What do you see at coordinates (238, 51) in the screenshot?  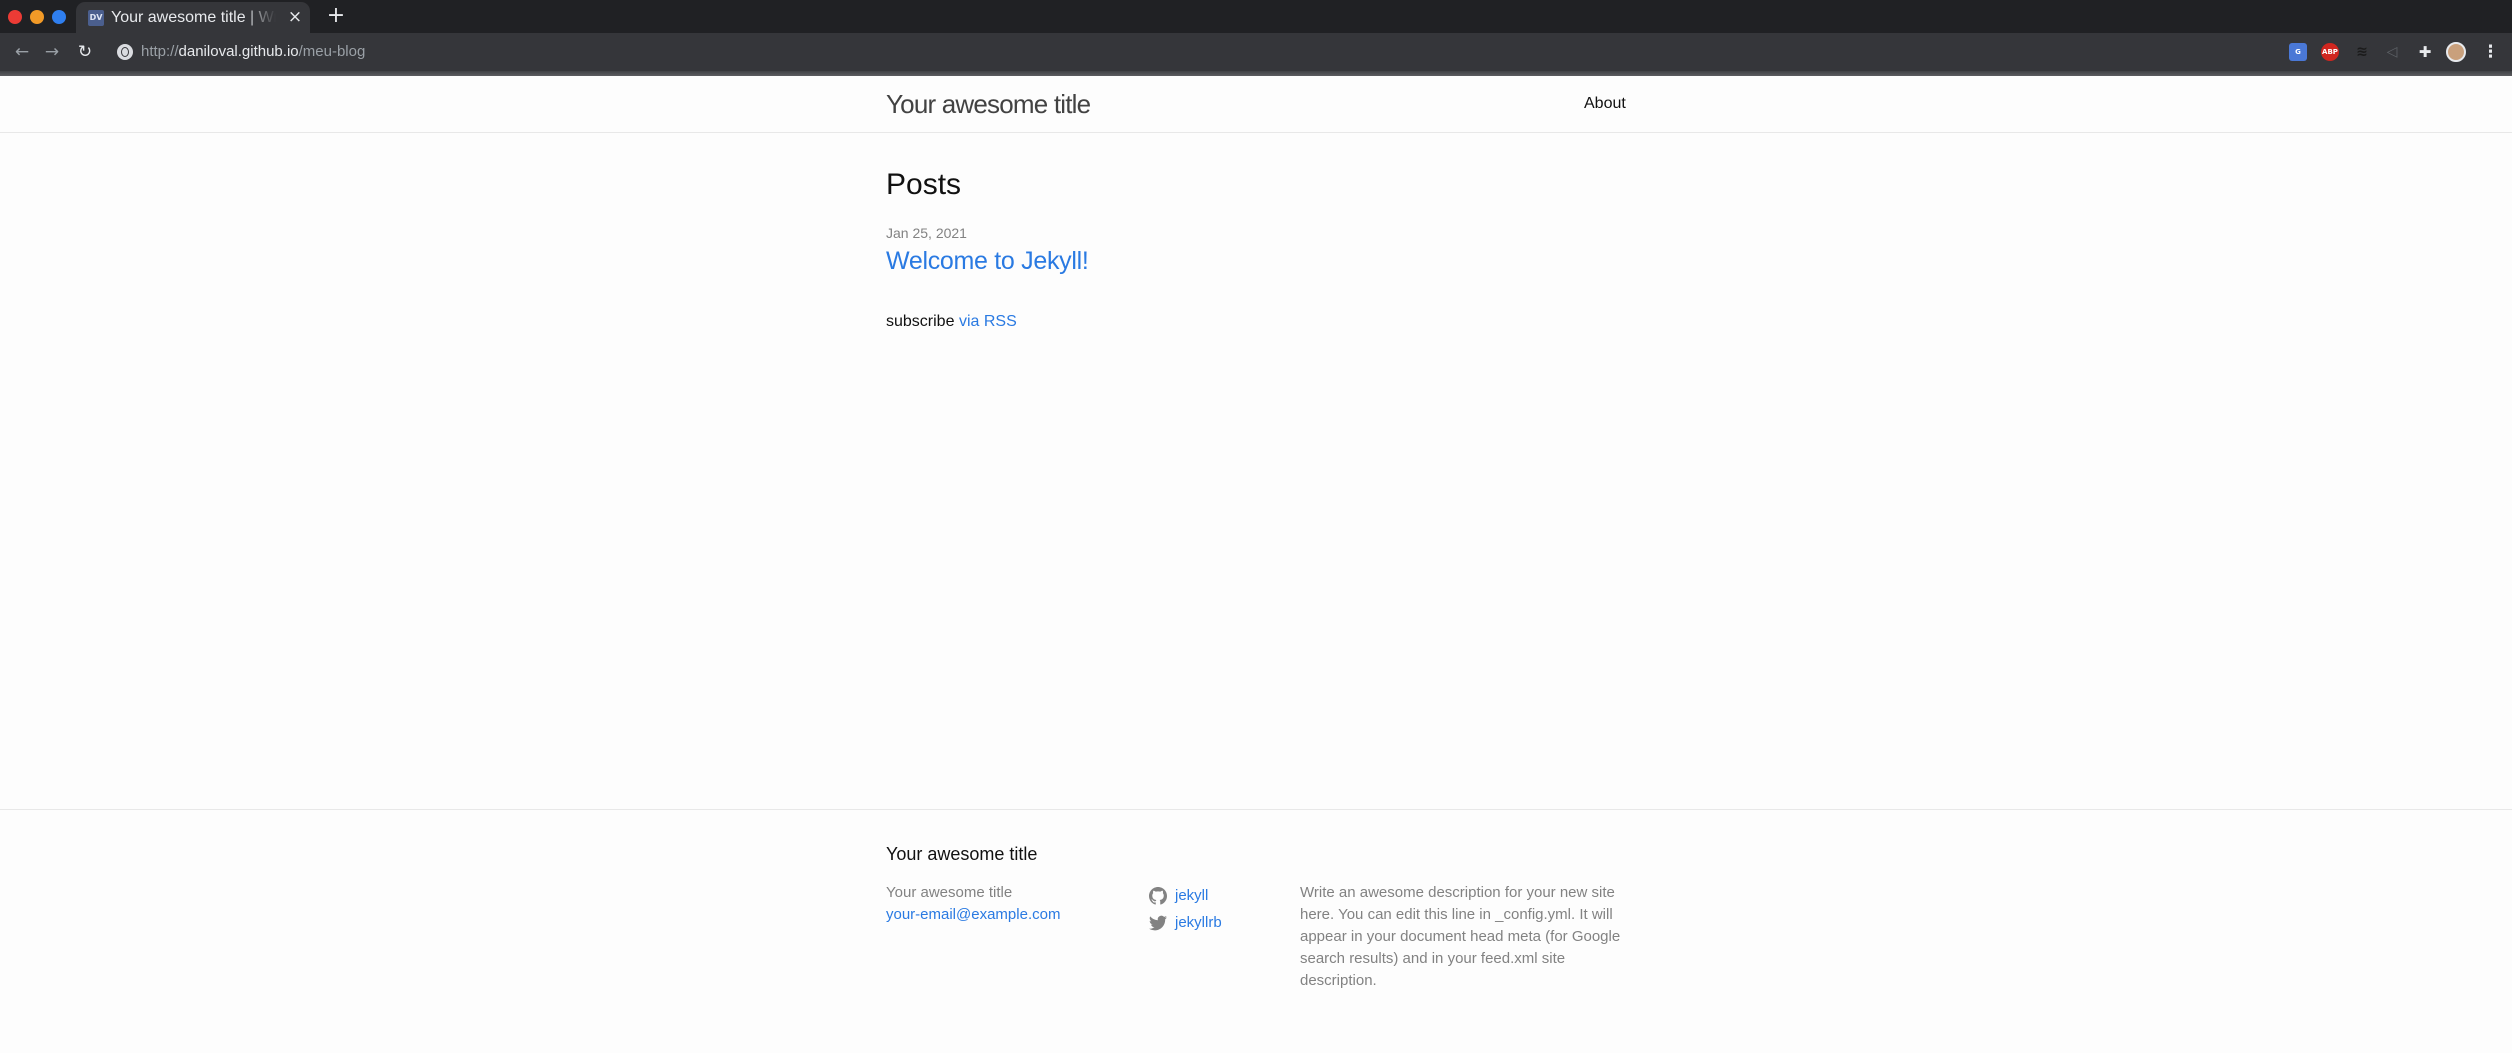 I see `url-host: daniloval.github.io` at bounding box center [238, 51].